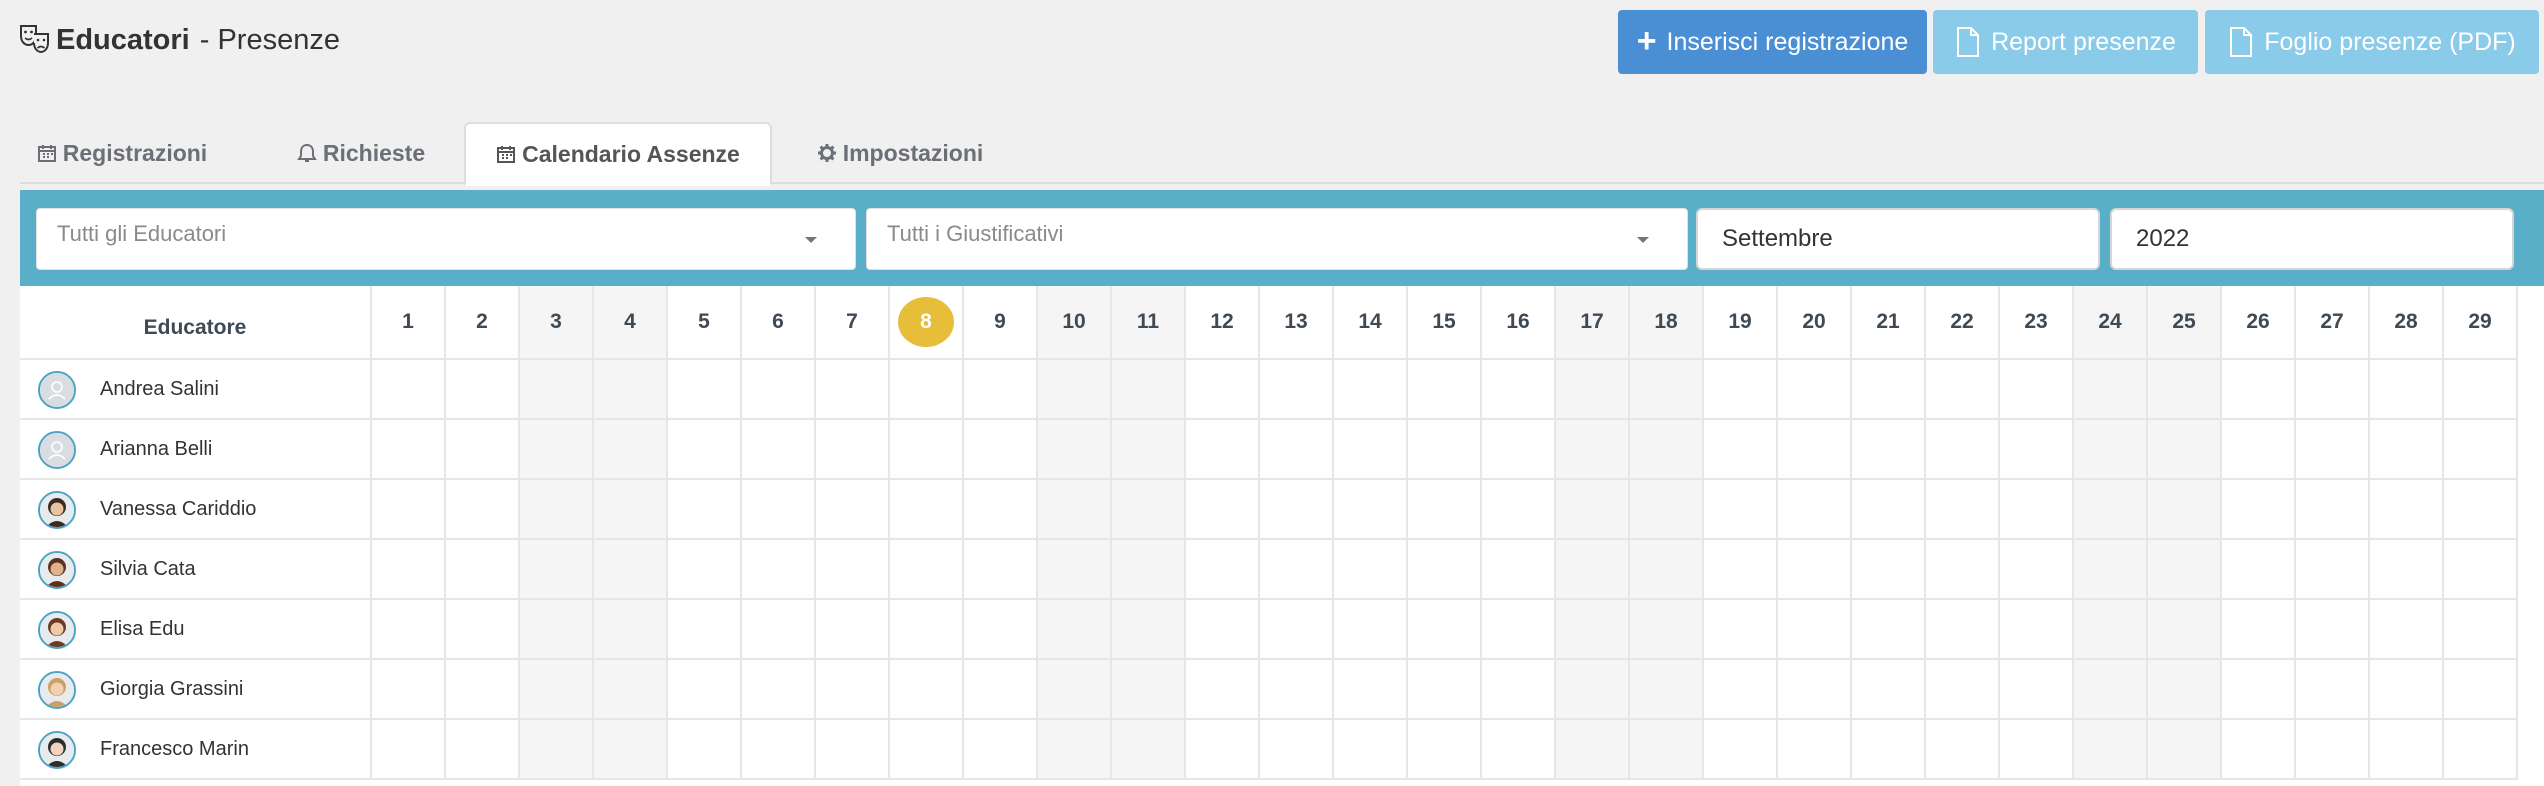 The image size is (2544, 786). I want to click on justifications-select: Tutti i Giustificativi, so click(1277, 239).